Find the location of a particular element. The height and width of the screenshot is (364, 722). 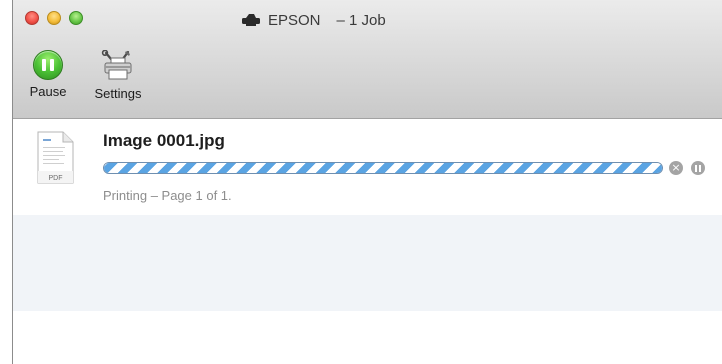

close-icon: × is located at coordinates (676, 167).